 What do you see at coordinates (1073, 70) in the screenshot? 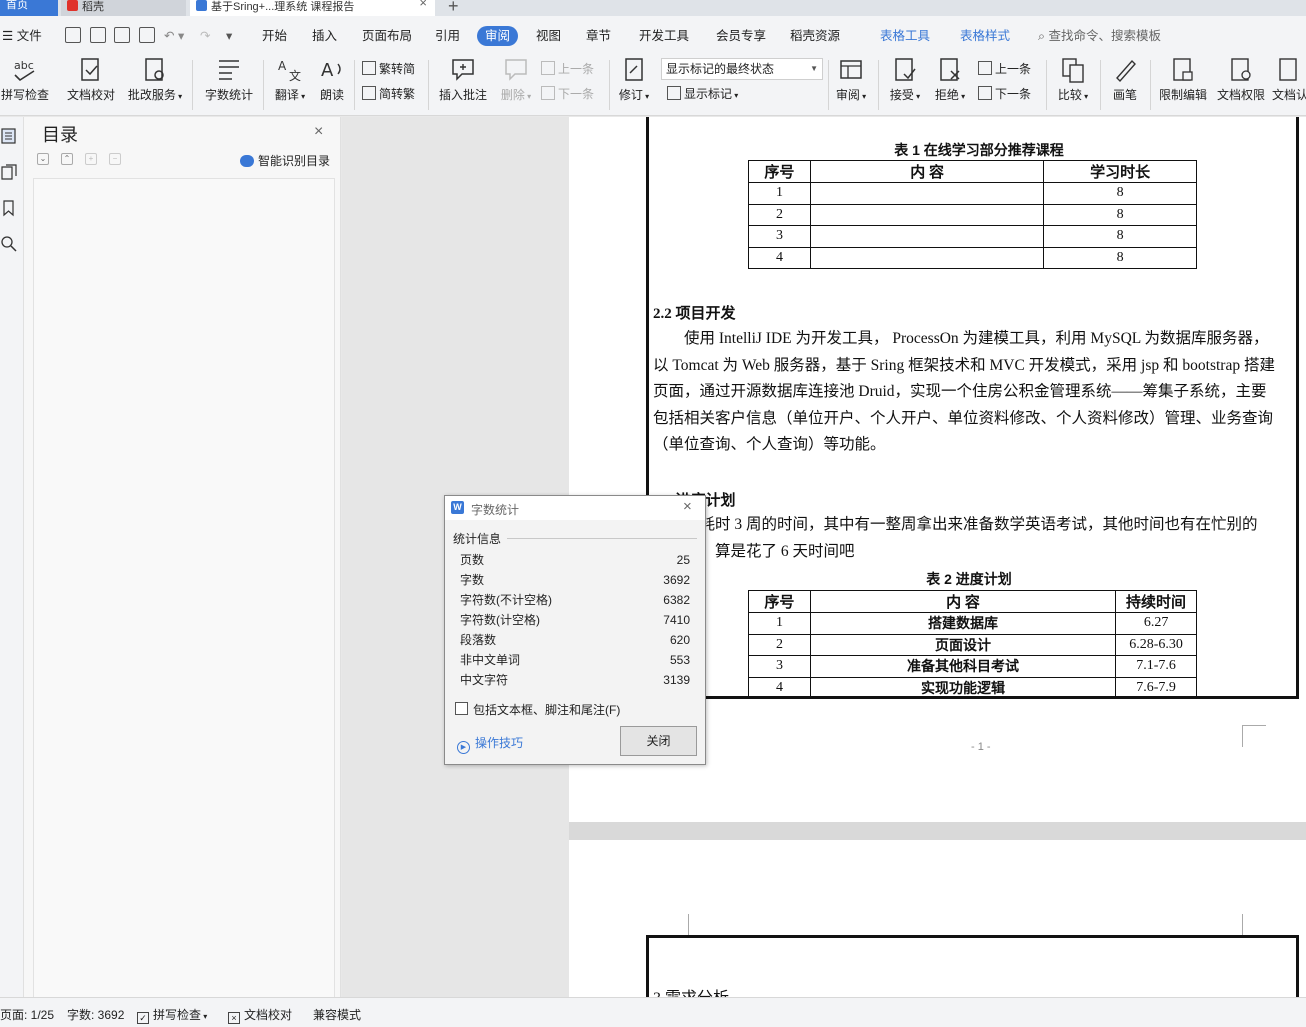
I see `compare-icon` at bounding box center [1073, 70].